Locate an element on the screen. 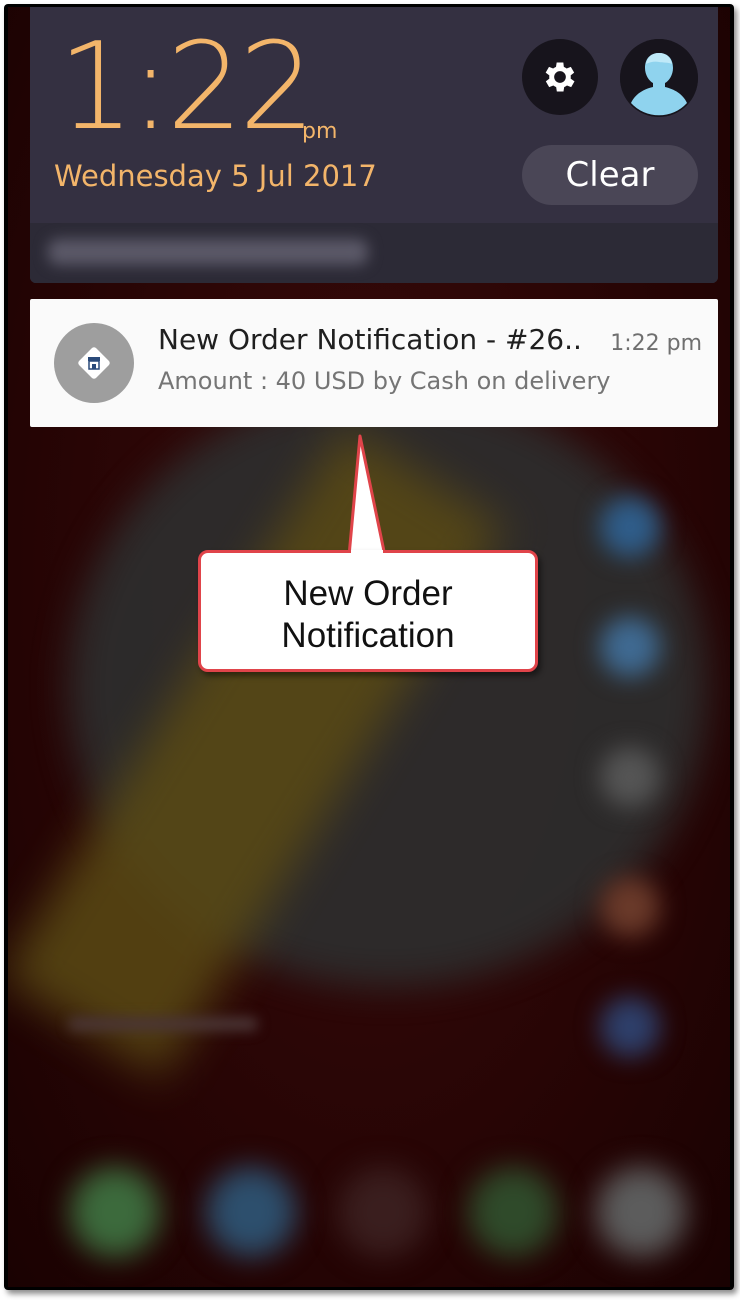  notification-title: New Order Notification - #26.. is located at coordinates (370, 339).